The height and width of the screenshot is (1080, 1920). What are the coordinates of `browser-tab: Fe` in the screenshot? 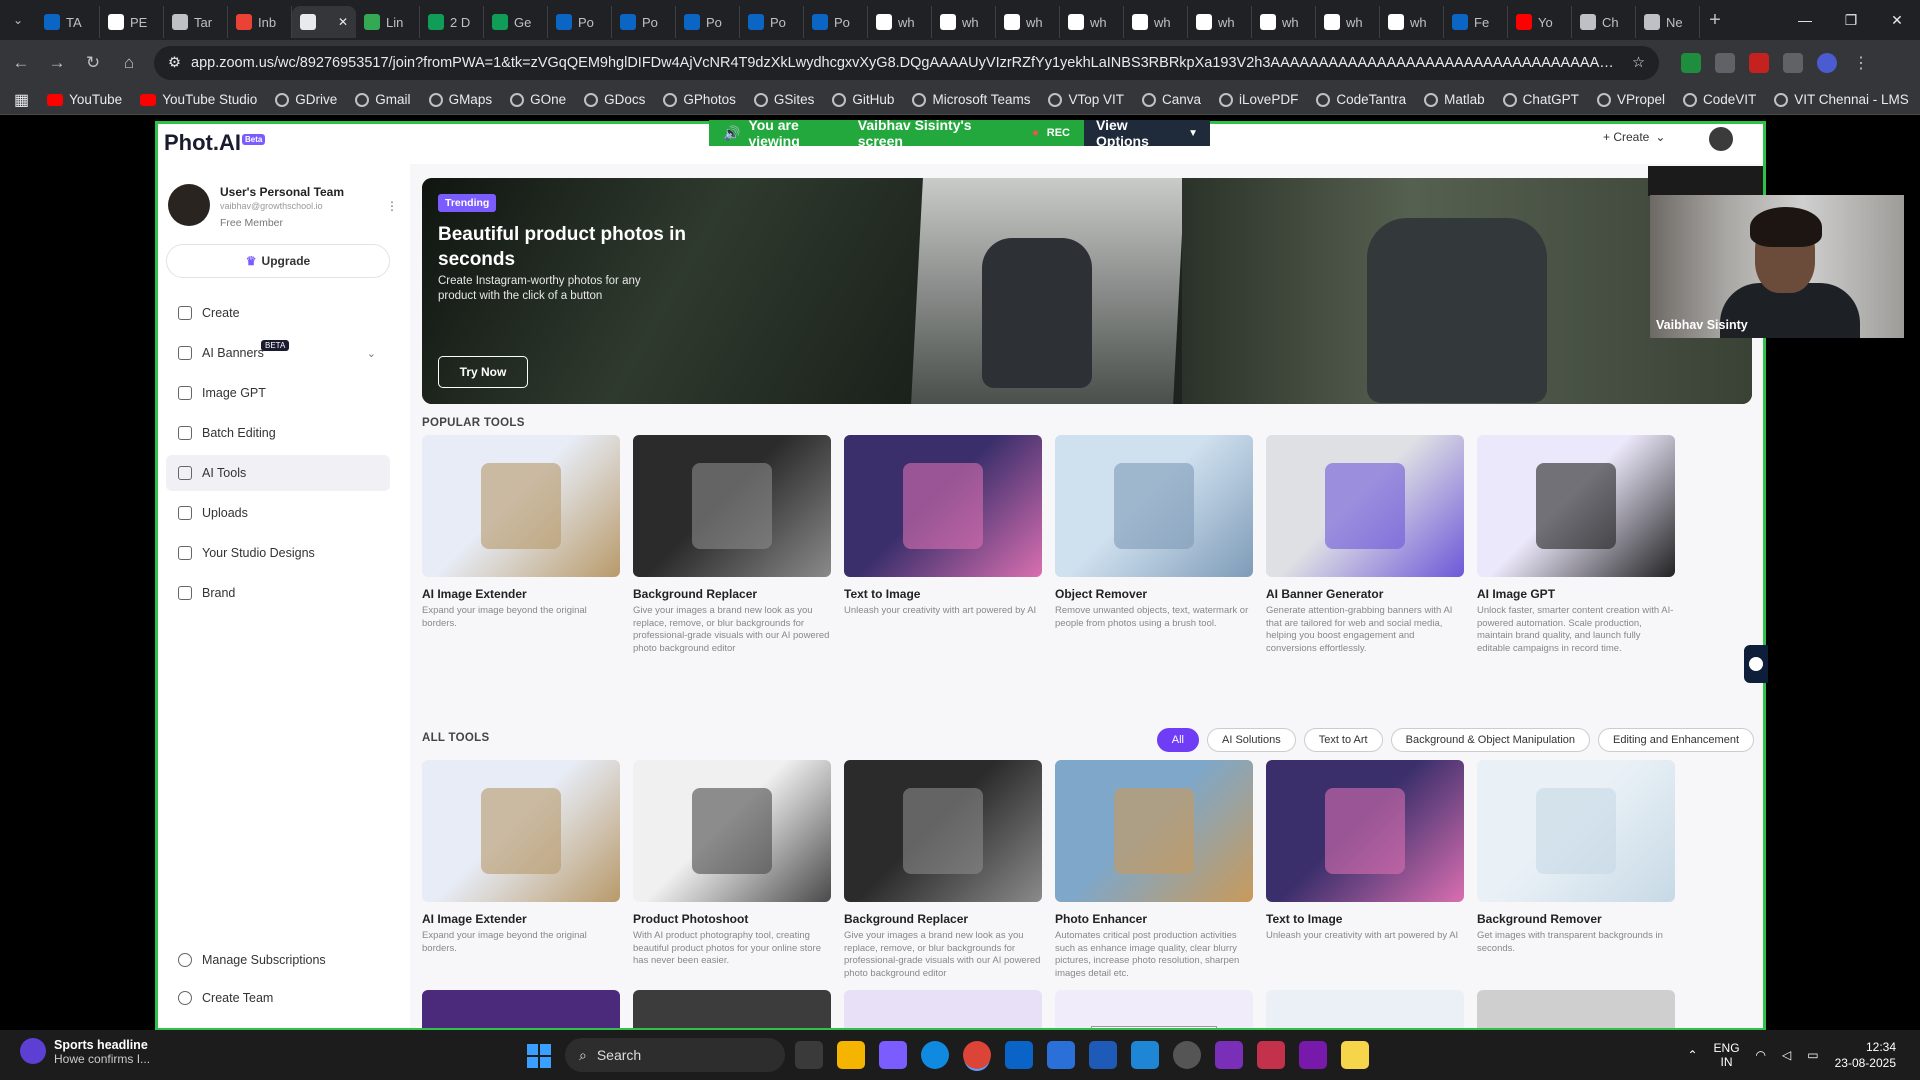 It's located at (1476, 22).